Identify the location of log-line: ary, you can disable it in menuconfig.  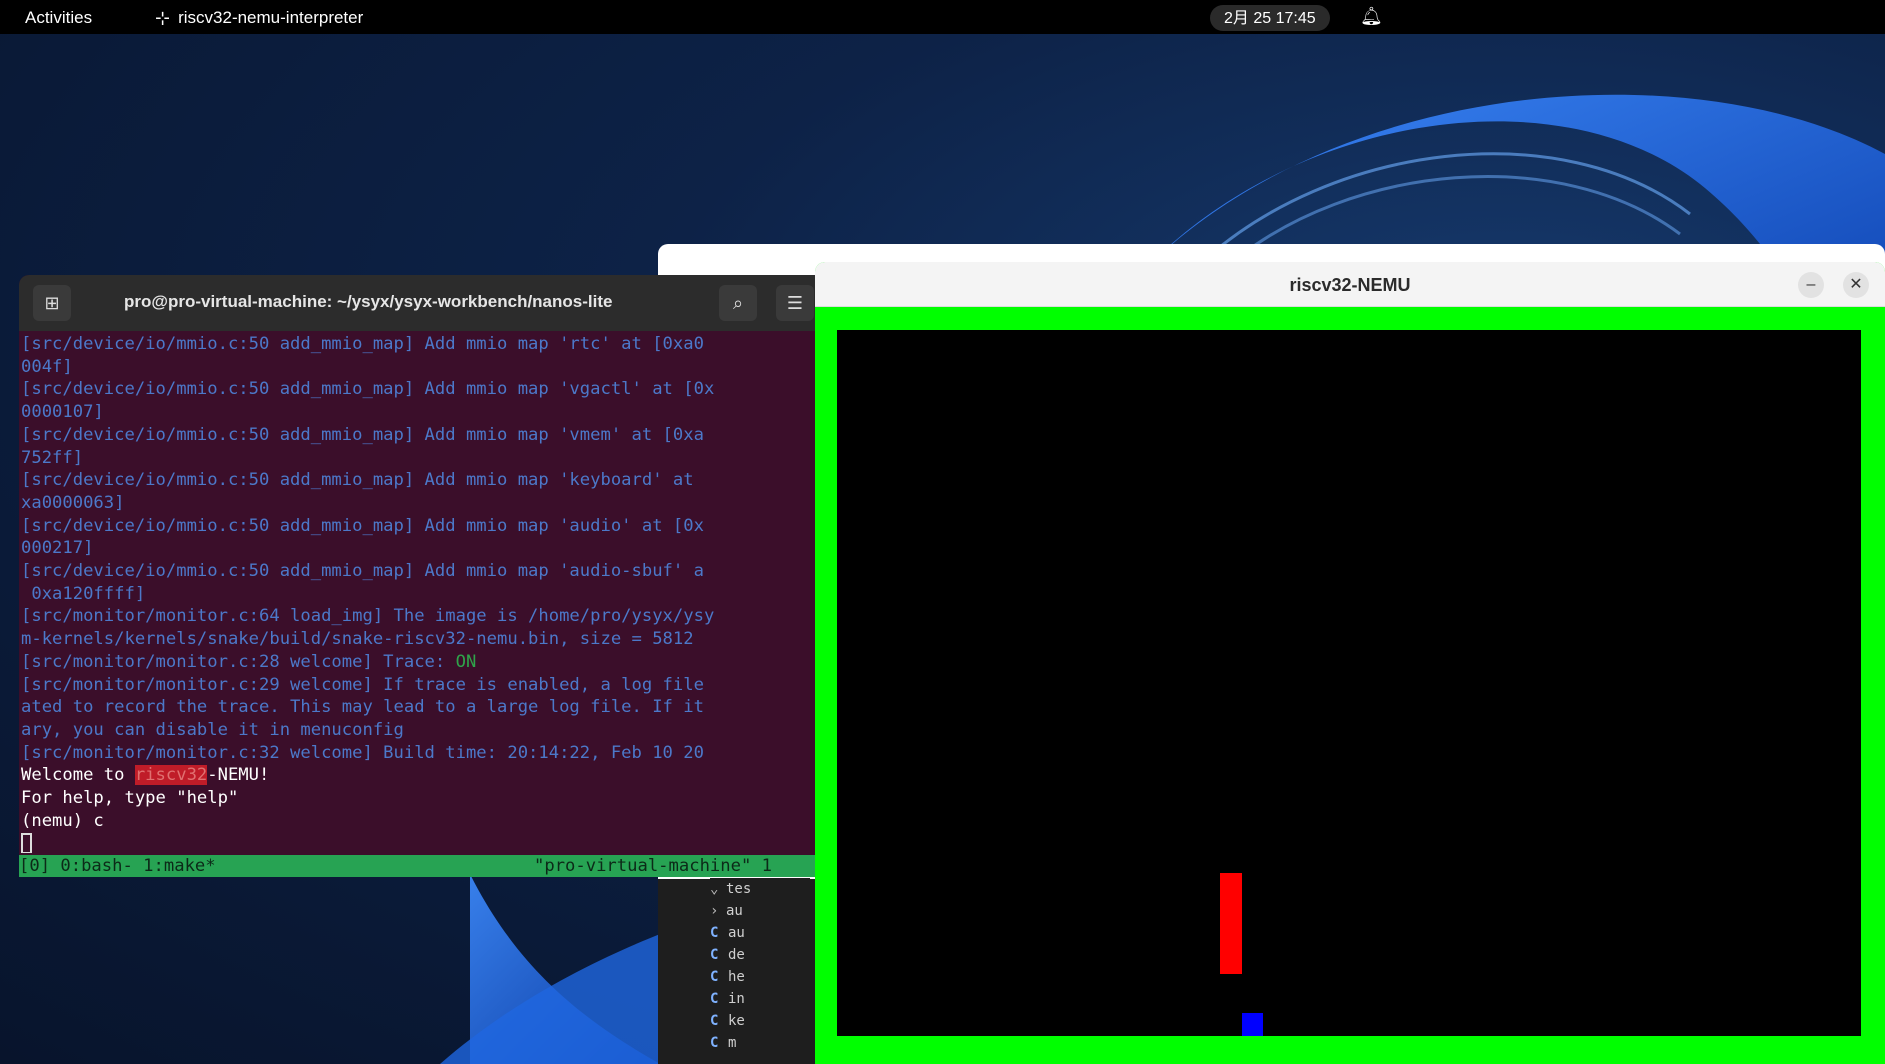
(212, 729).